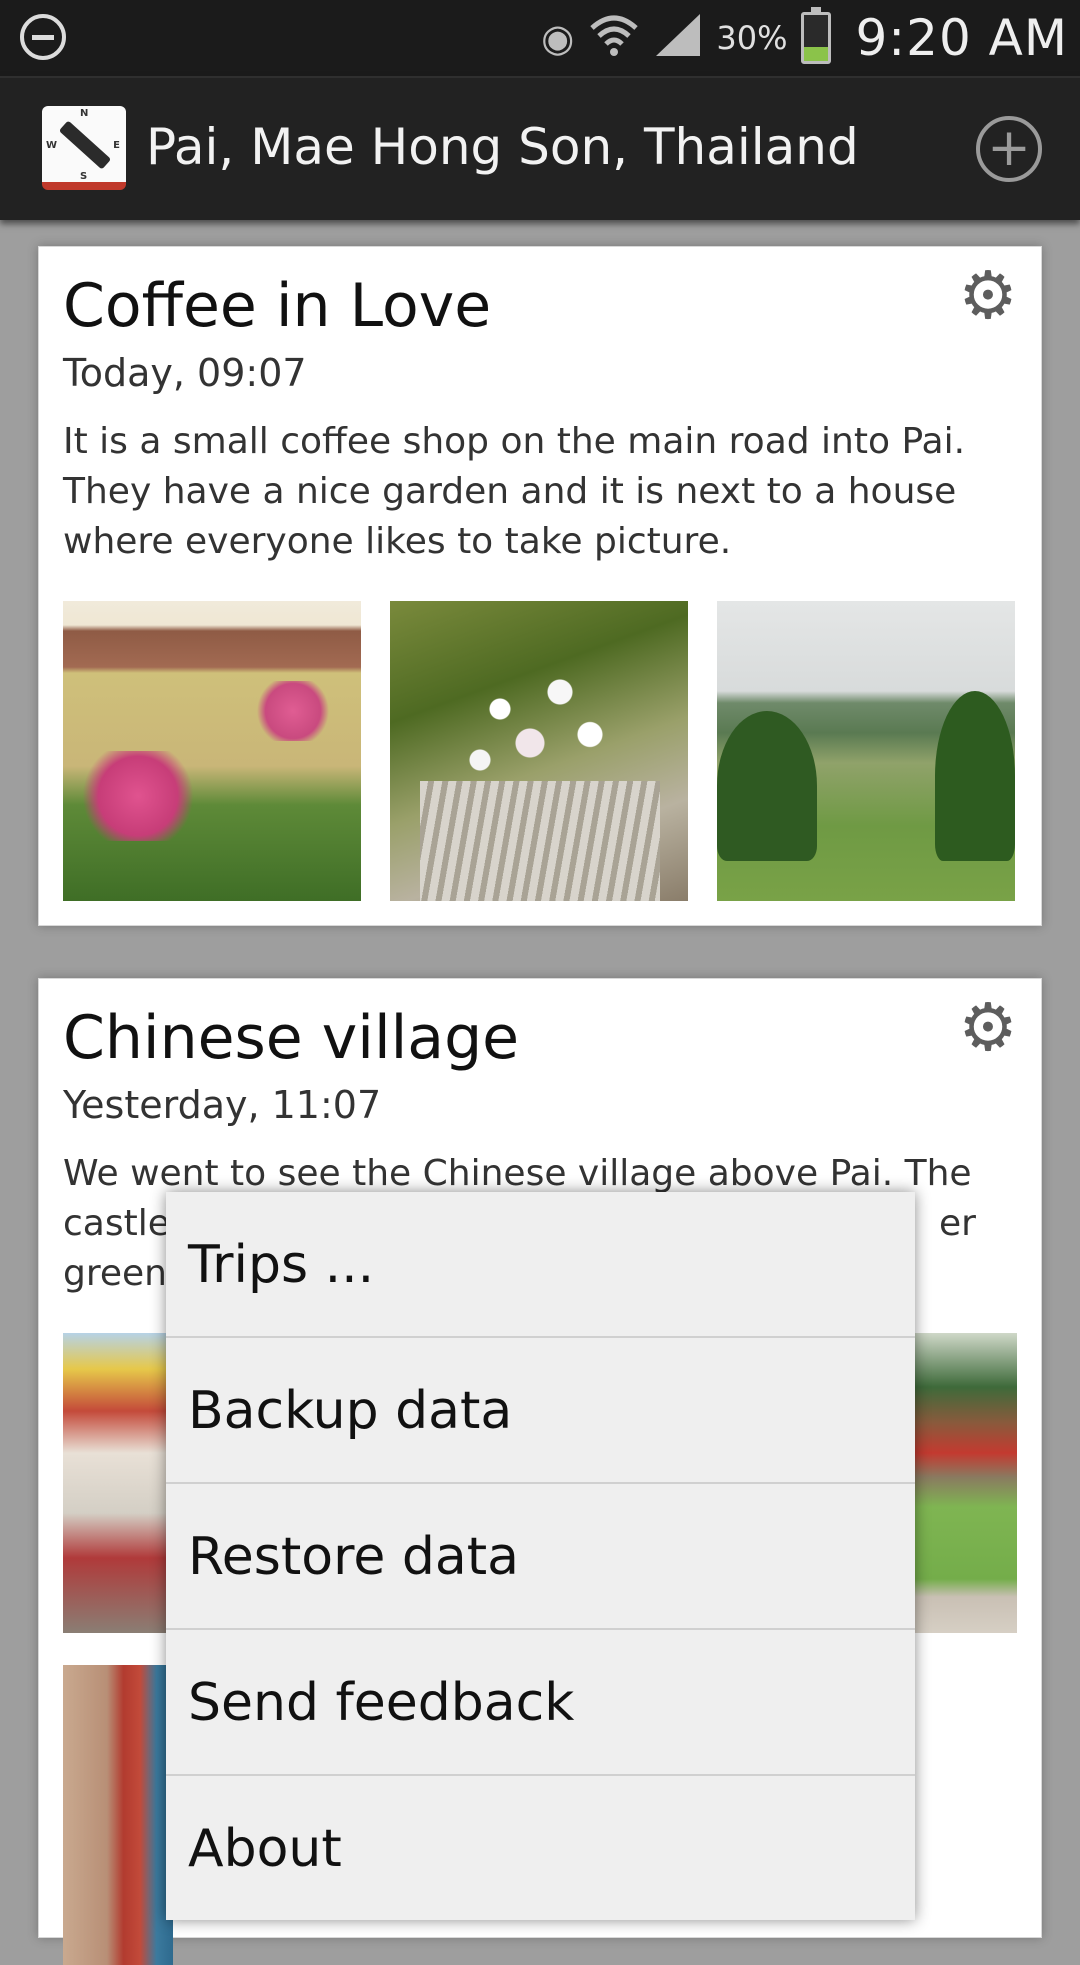 Image resolution: width=1080 pixels, height=1965 pixels. I want to click on eye-icon: ◉, so click(558, 38).